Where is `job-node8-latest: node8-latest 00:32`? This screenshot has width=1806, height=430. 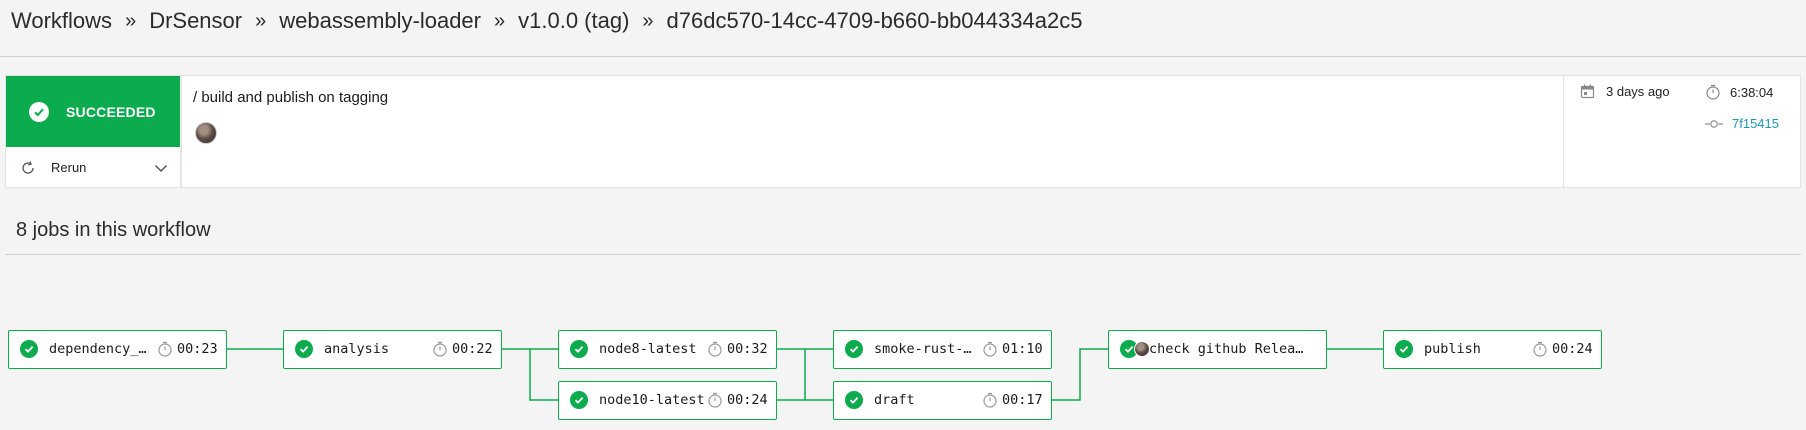 job-node8-latest: node8-latest 00:32 is located at coordinates (667, 349).